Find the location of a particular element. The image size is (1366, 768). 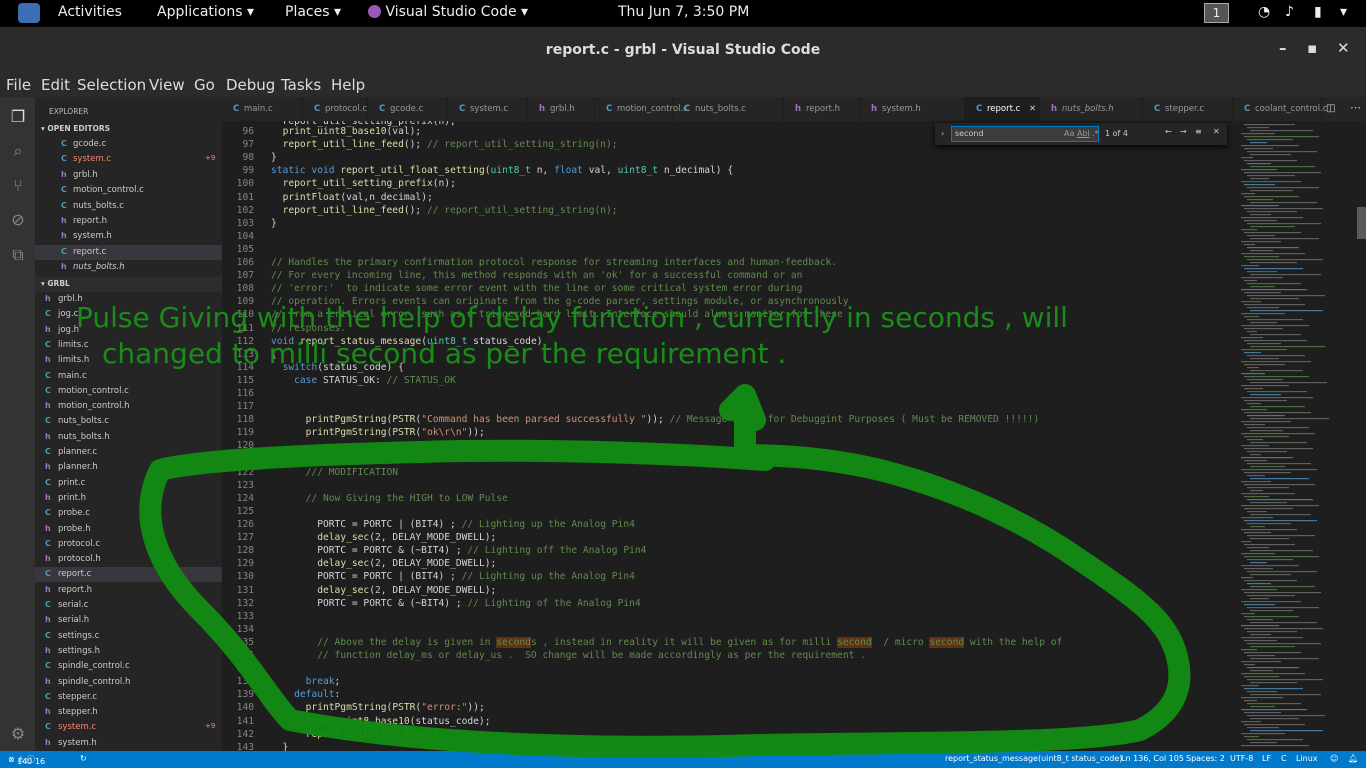

file-item-system-c: Csystem.c +9 is located at coordinates (128, 727).